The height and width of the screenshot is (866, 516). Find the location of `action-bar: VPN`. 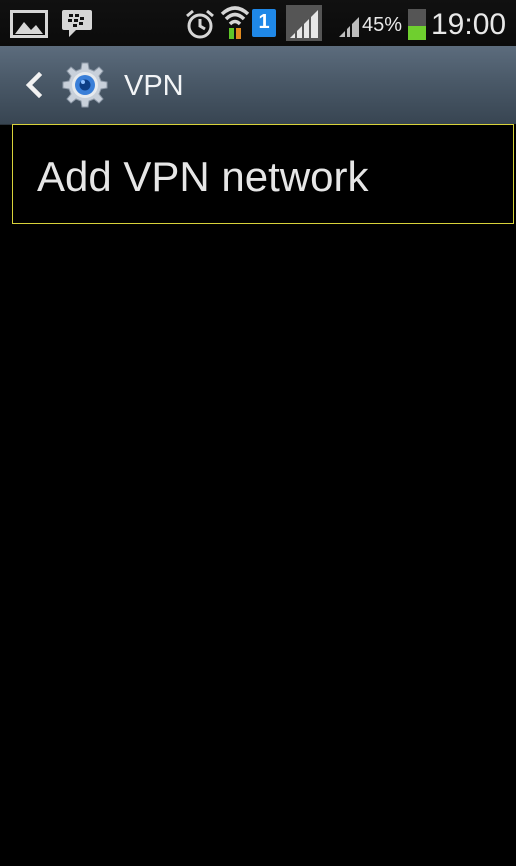

action-bar: VPN is located at coordinates (258, 85).